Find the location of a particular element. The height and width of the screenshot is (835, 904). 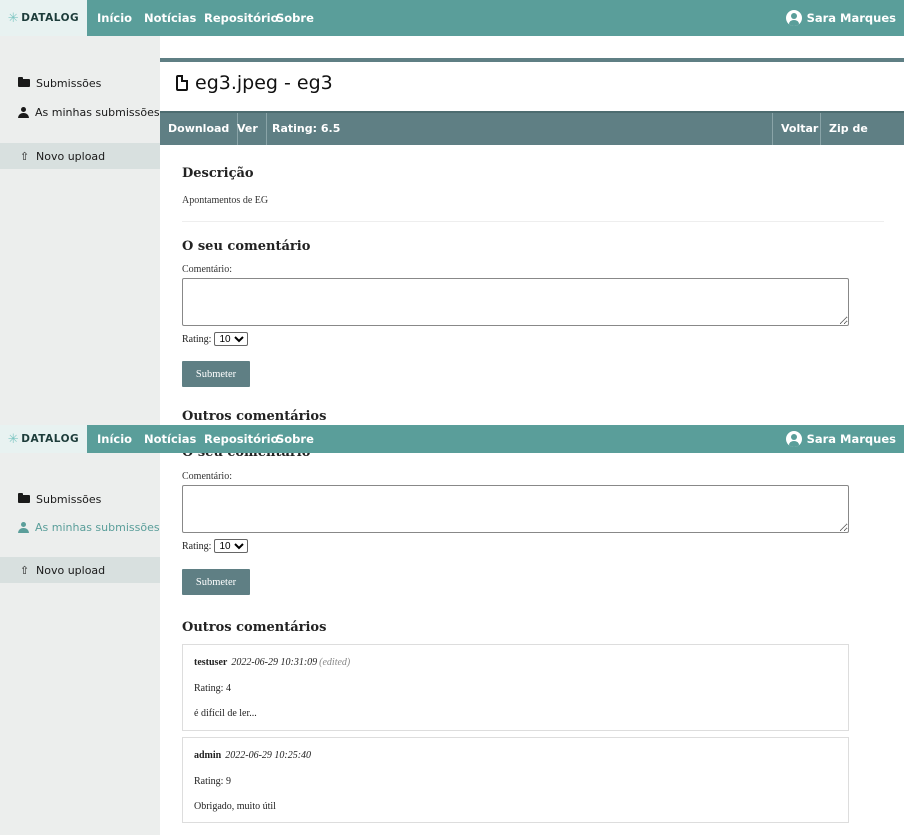

download-button: Download is located at coordinates (199, 129).